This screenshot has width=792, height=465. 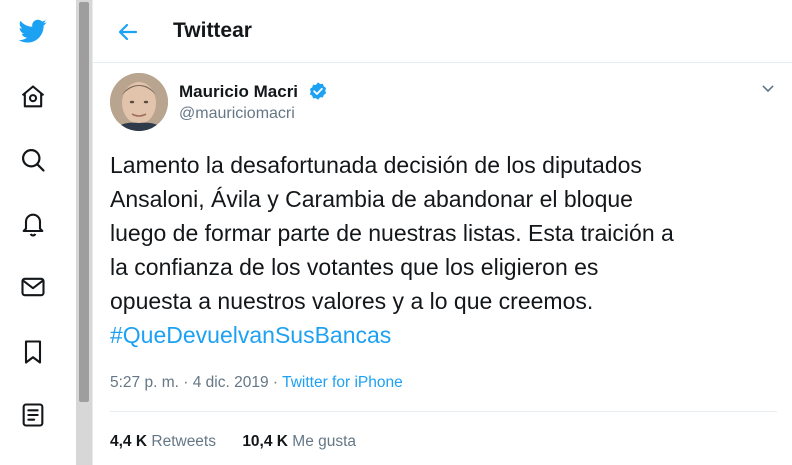 I want to click on tweet-date: 4 dic. 2019, so click(x=231, y=382).